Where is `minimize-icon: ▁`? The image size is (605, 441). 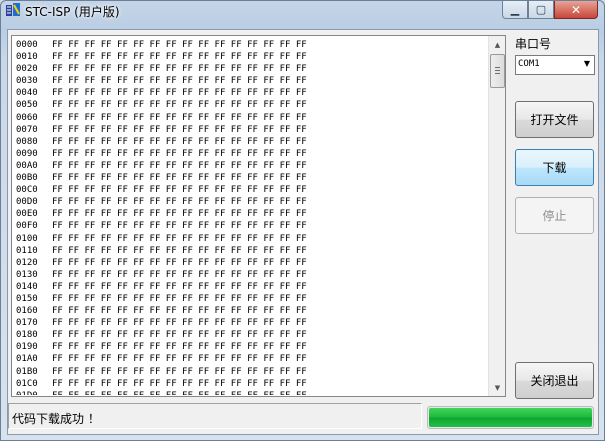 minimize-icon: ▁ is located at coordinates (515, 9).